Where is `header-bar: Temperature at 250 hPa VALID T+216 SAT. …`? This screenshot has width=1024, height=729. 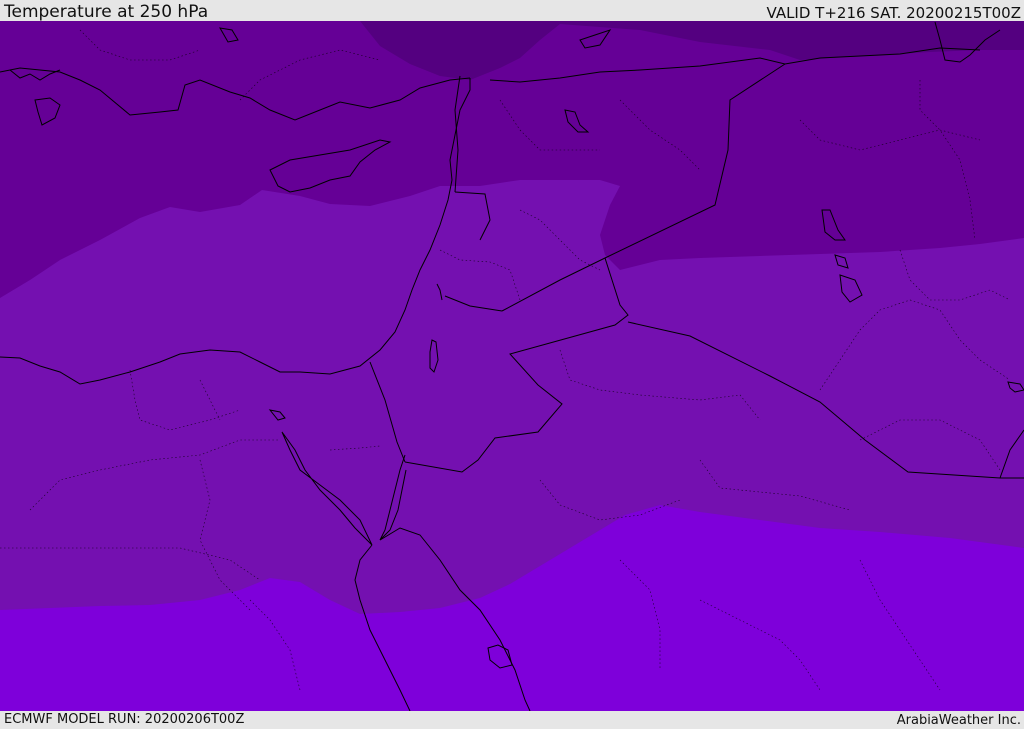 header-bar: Temperature at 250 hPa VALID T+216 SAT. … is located at coordinates (512, 10).